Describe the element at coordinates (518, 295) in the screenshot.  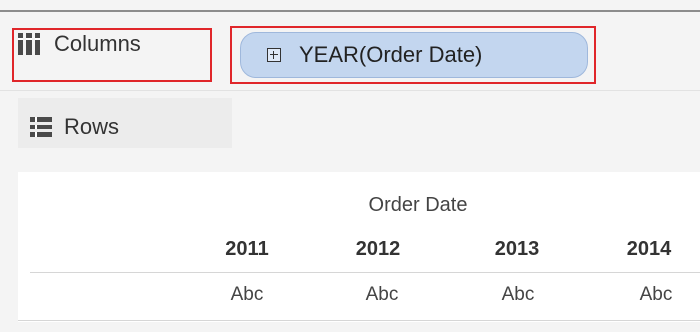
I see `cell-2013: Abc` at that location.